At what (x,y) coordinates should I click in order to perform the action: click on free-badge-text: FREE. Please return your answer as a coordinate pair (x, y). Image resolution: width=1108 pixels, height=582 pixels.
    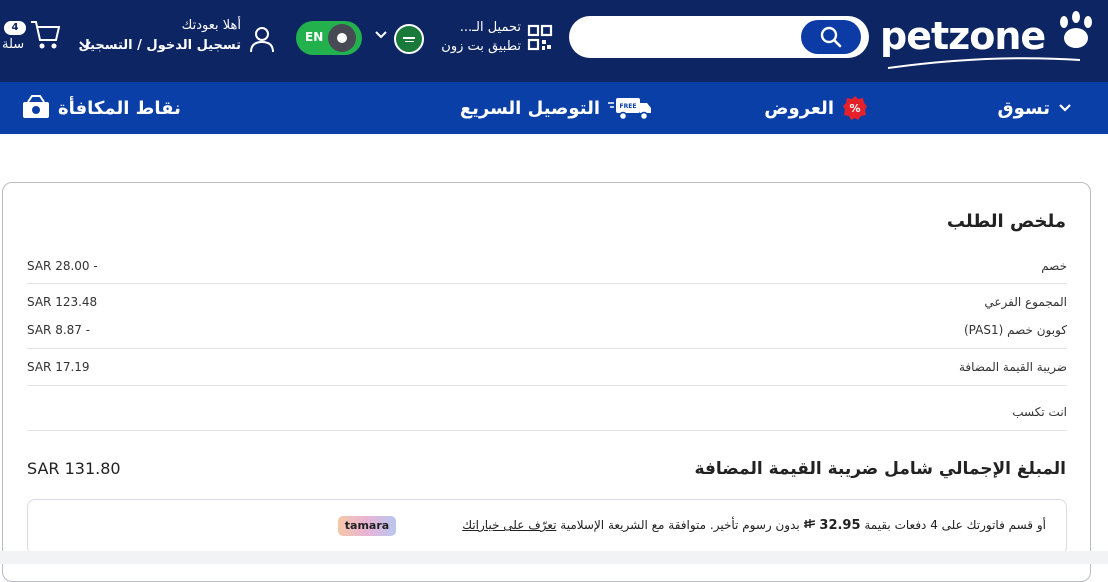
    Looking at the image, I should click on (628, 106).